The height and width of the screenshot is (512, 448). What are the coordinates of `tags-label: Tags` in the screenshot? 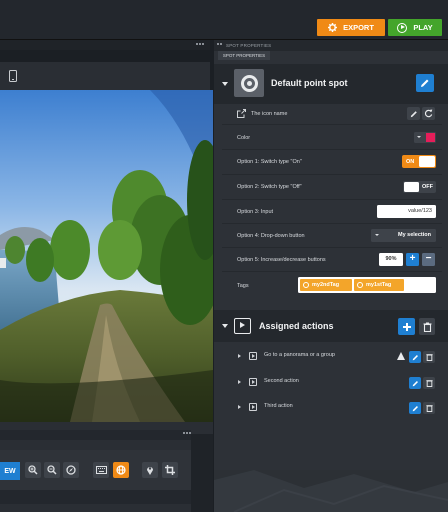 It's located at (243, 286).